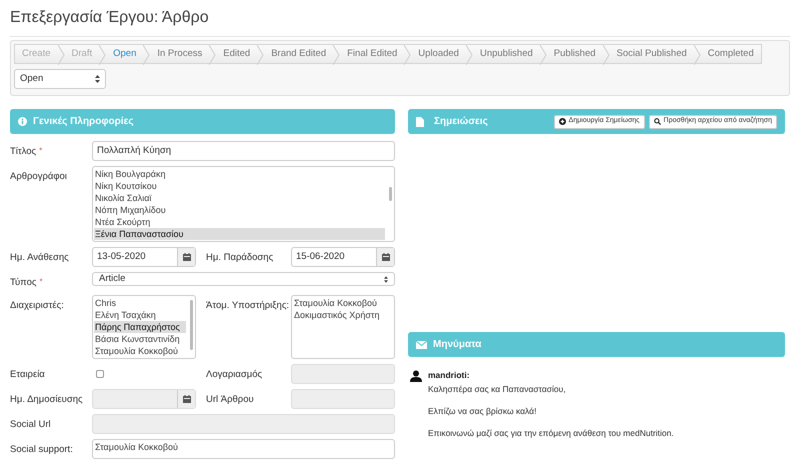 The height and width of the screenshot is (465, 800). Describe the element at coordinates (100, 374) in the screenshot. I see `checkbox` at that location.